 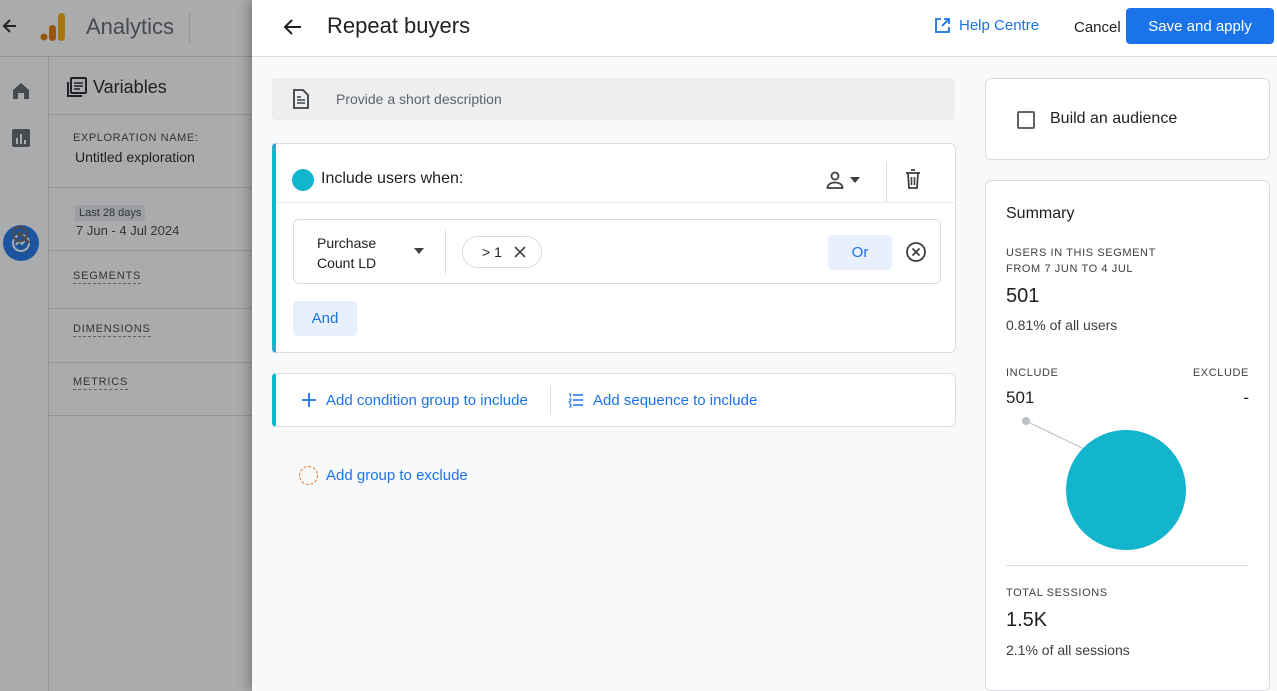 I want to click on exclude-label: EXCLUDE, so click(x=1220, y=373).